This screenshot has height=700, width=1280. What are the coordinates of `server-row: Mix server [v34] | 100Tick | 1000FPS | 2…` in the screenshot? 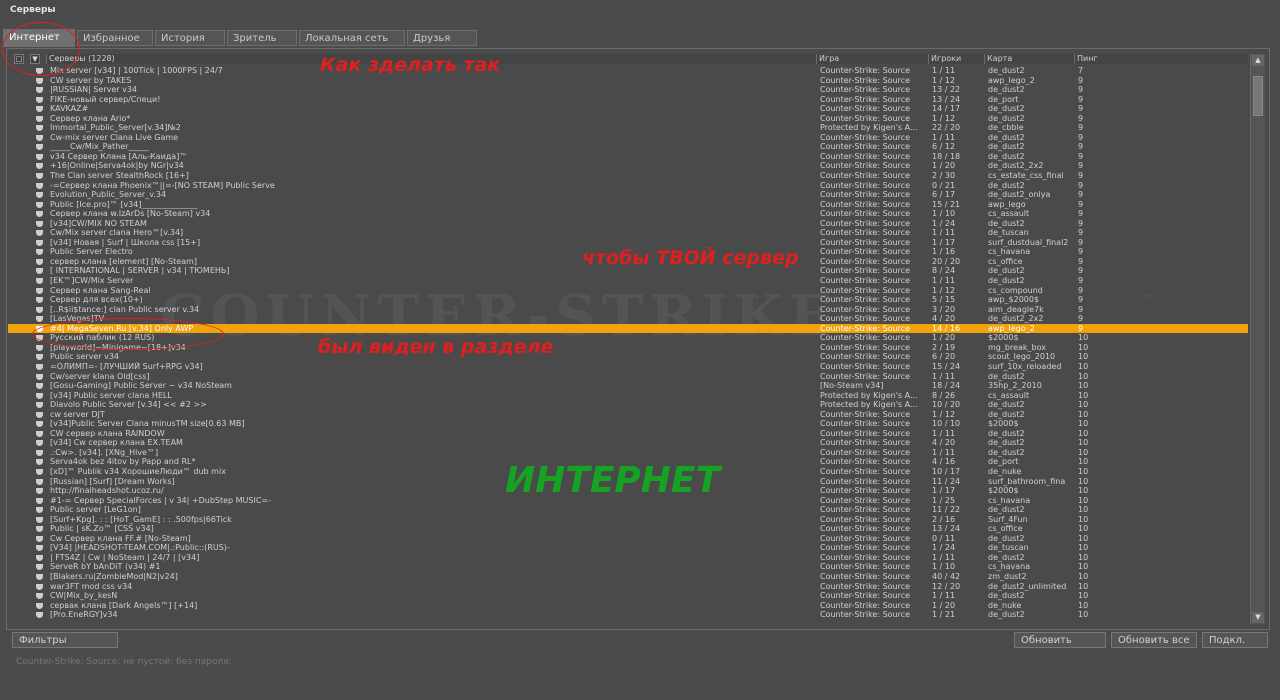 It's located at (628, 71).